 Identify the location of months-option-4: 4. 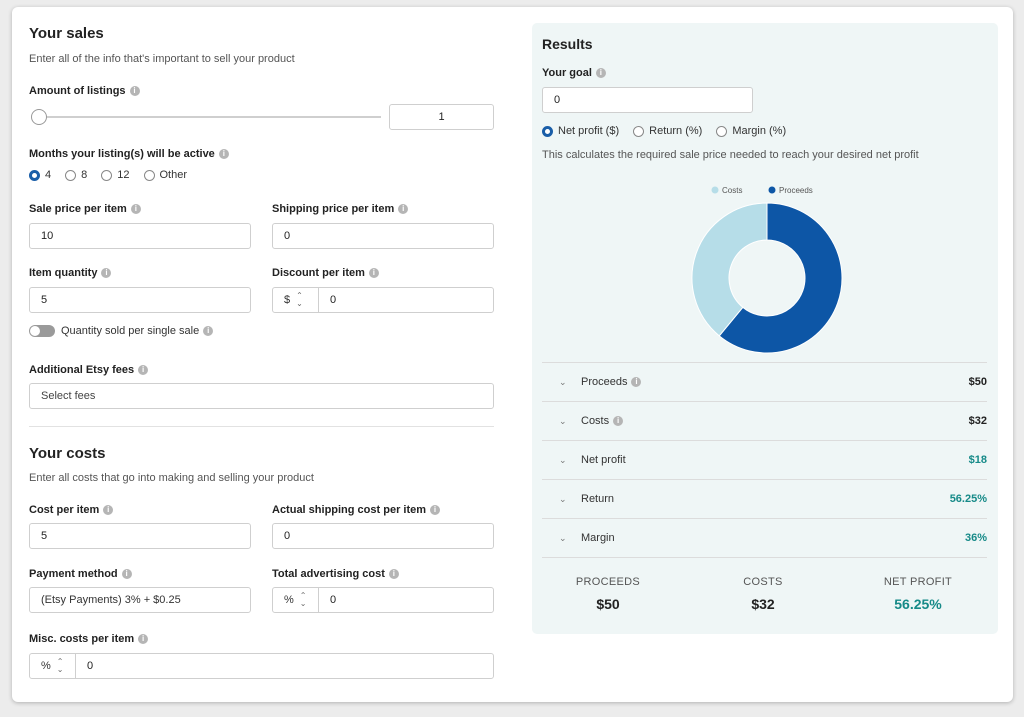
(40, 175).